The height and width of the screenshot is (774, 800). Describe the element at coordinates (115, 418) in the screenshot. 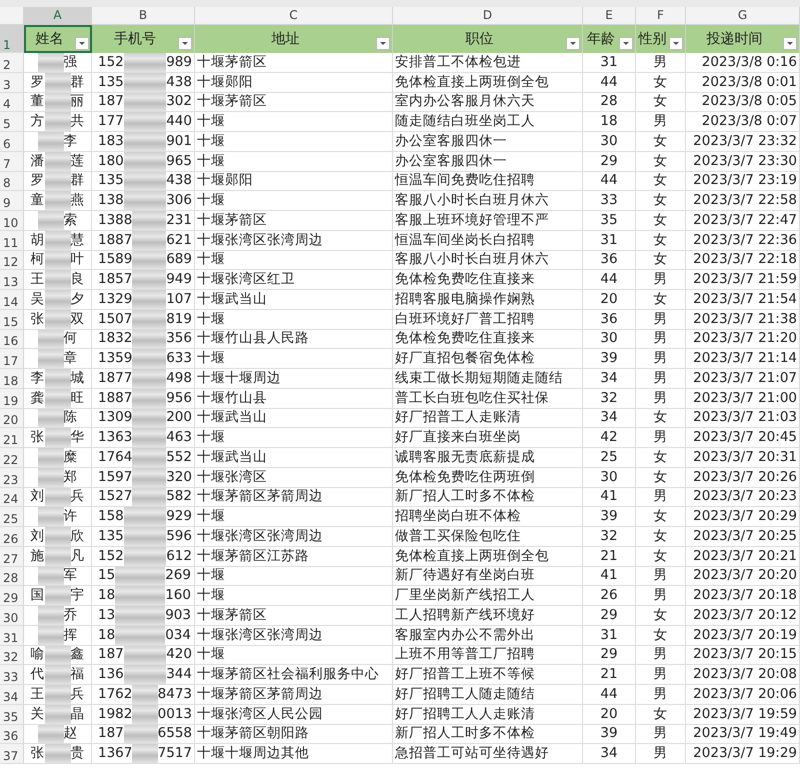

I see `phone-text: 1309` at that location.